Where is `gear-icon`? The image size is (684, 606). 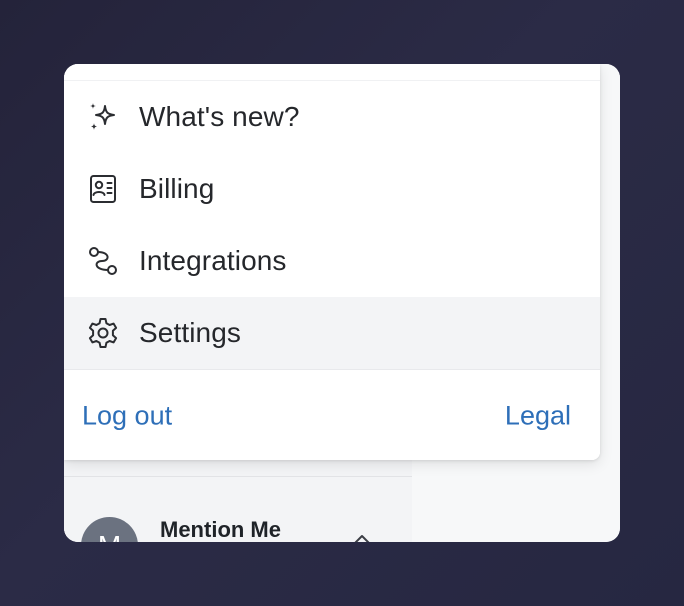 gear-icon is located at coordinates (103, 333).